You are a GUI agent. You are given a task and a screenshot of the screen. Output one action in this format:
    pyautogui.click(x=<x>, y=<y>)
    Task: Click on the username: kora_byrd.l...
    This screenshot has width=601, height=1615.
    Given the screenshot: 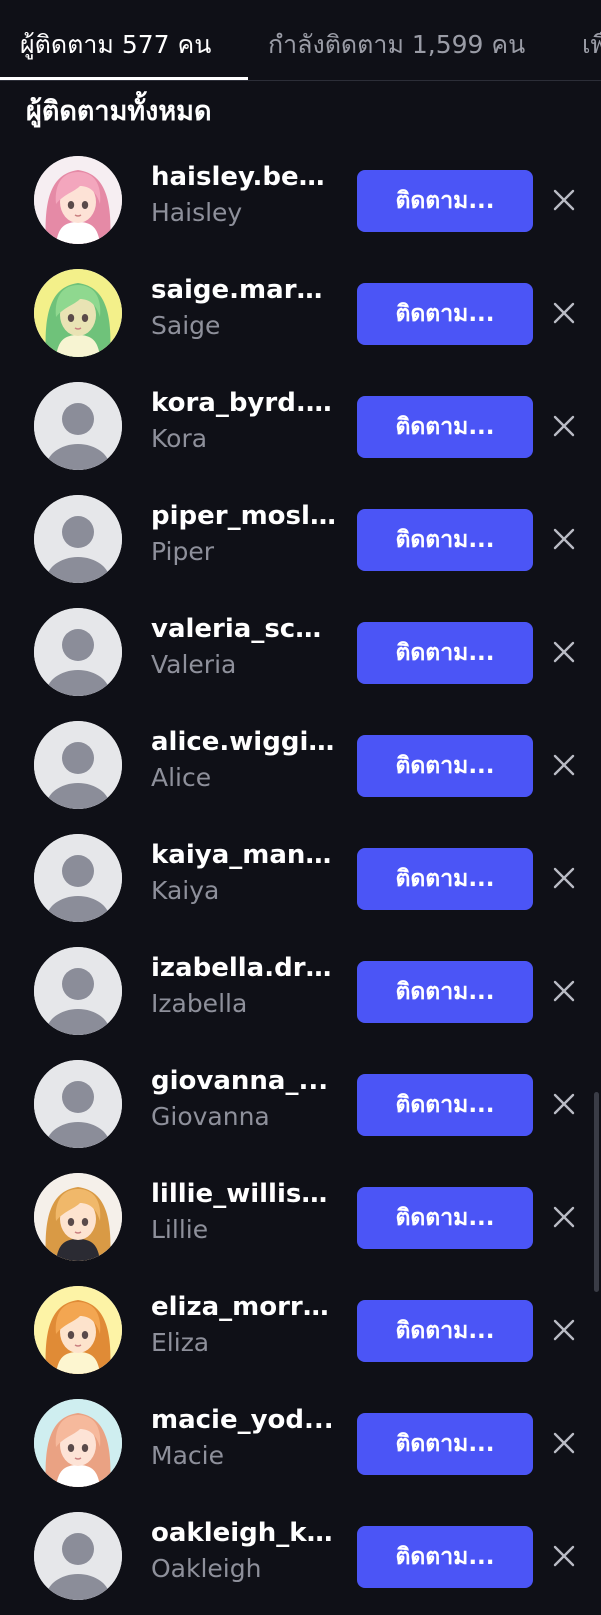 What is the action you would take?
    pyautogui.click(x=243, y=403)
    